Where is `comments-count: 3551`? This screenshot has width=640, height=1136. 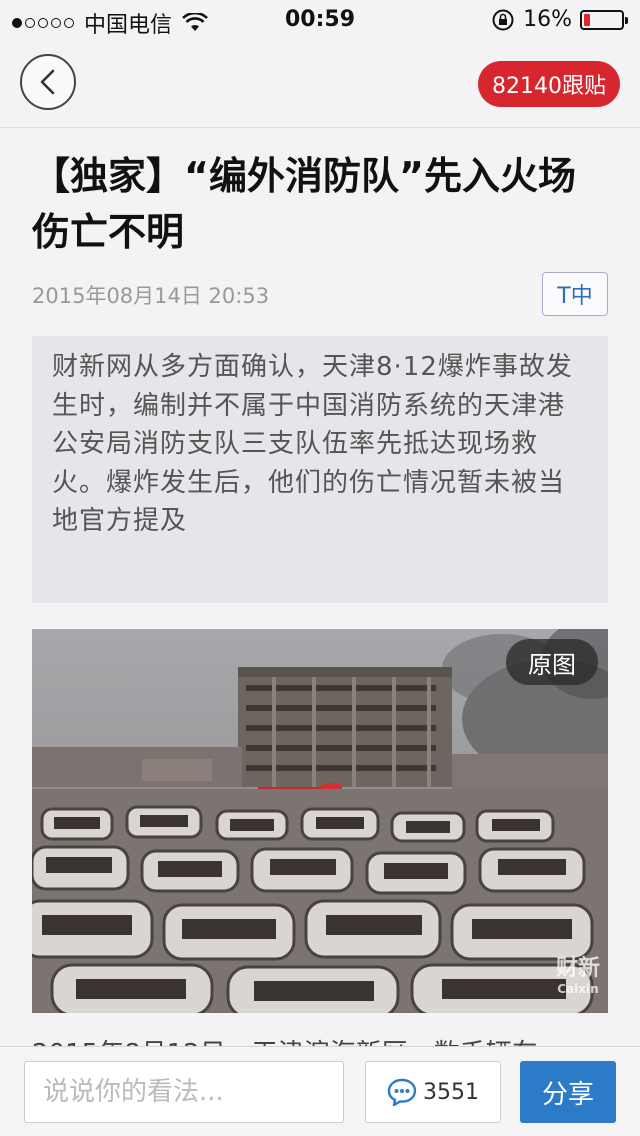 comments-count: 3551 is located at coordinates (451, 1092).